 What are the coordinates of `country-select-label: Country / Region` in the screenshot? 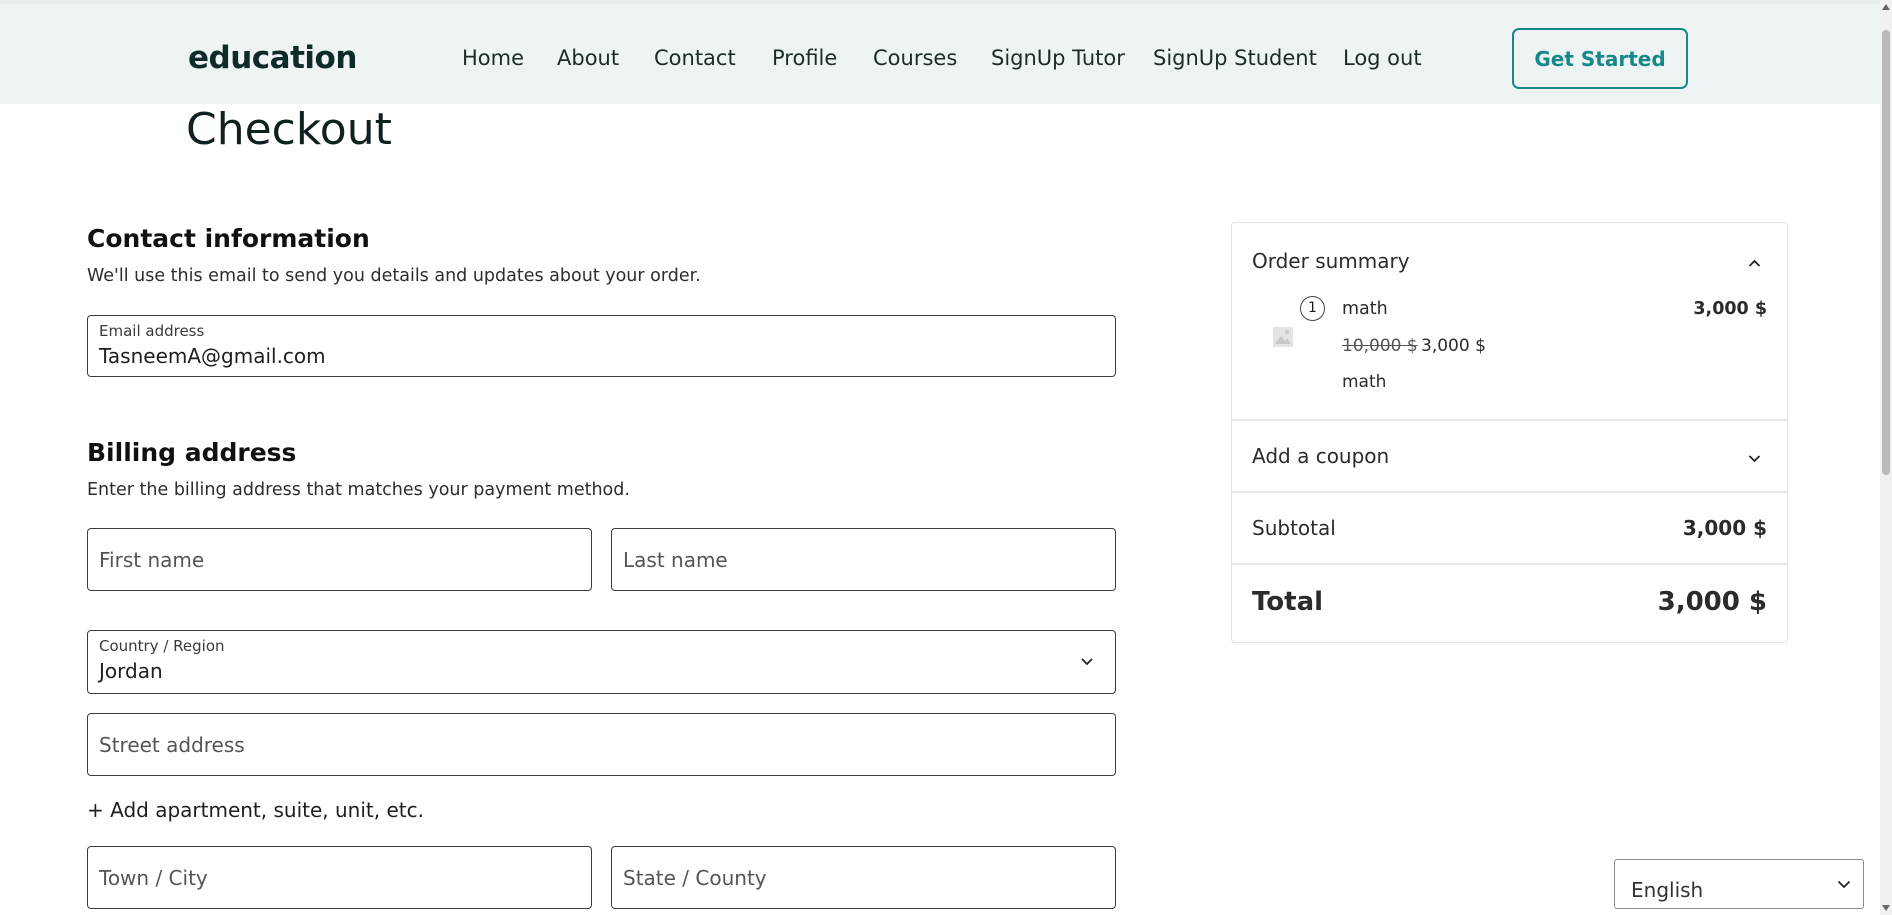 It's located at (162, 646).